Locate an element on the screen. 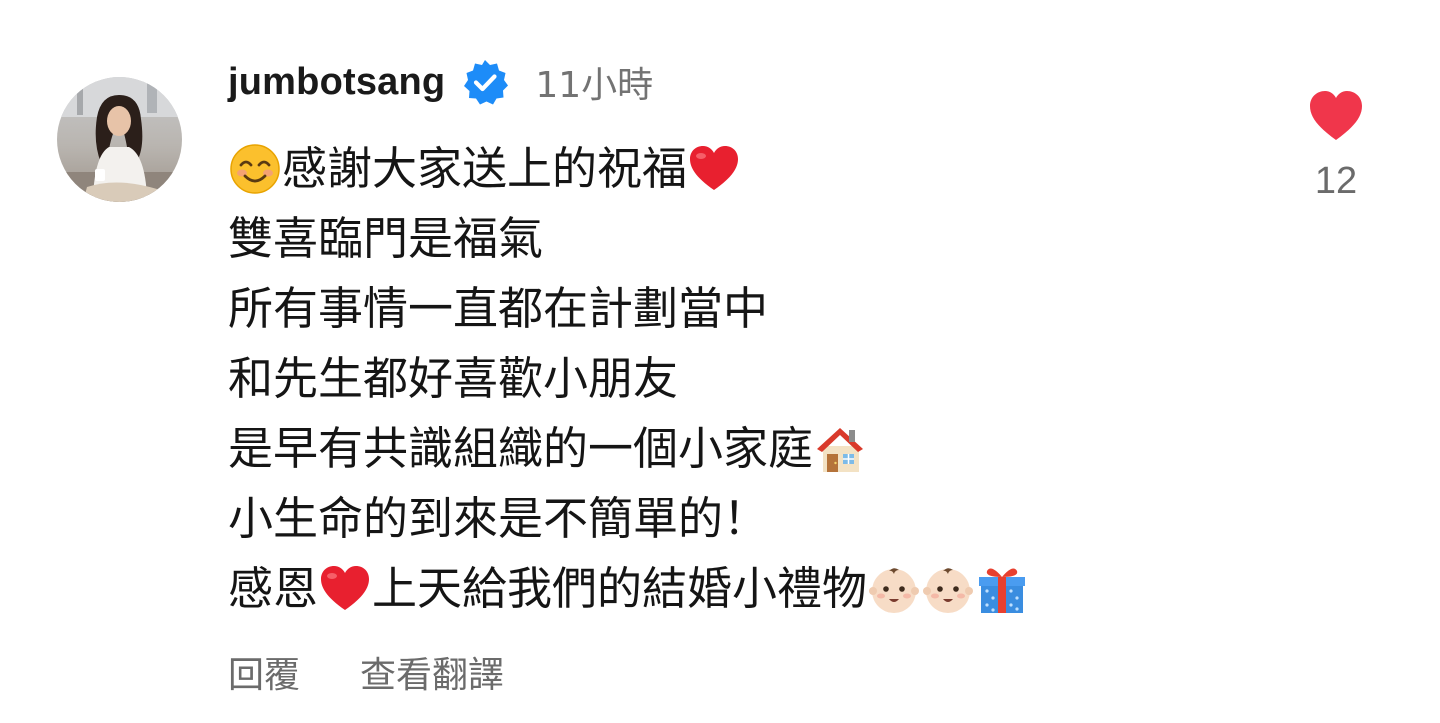  comment-line: 小生命的到來是不簡單的！ is located at coordinates (748, 519).